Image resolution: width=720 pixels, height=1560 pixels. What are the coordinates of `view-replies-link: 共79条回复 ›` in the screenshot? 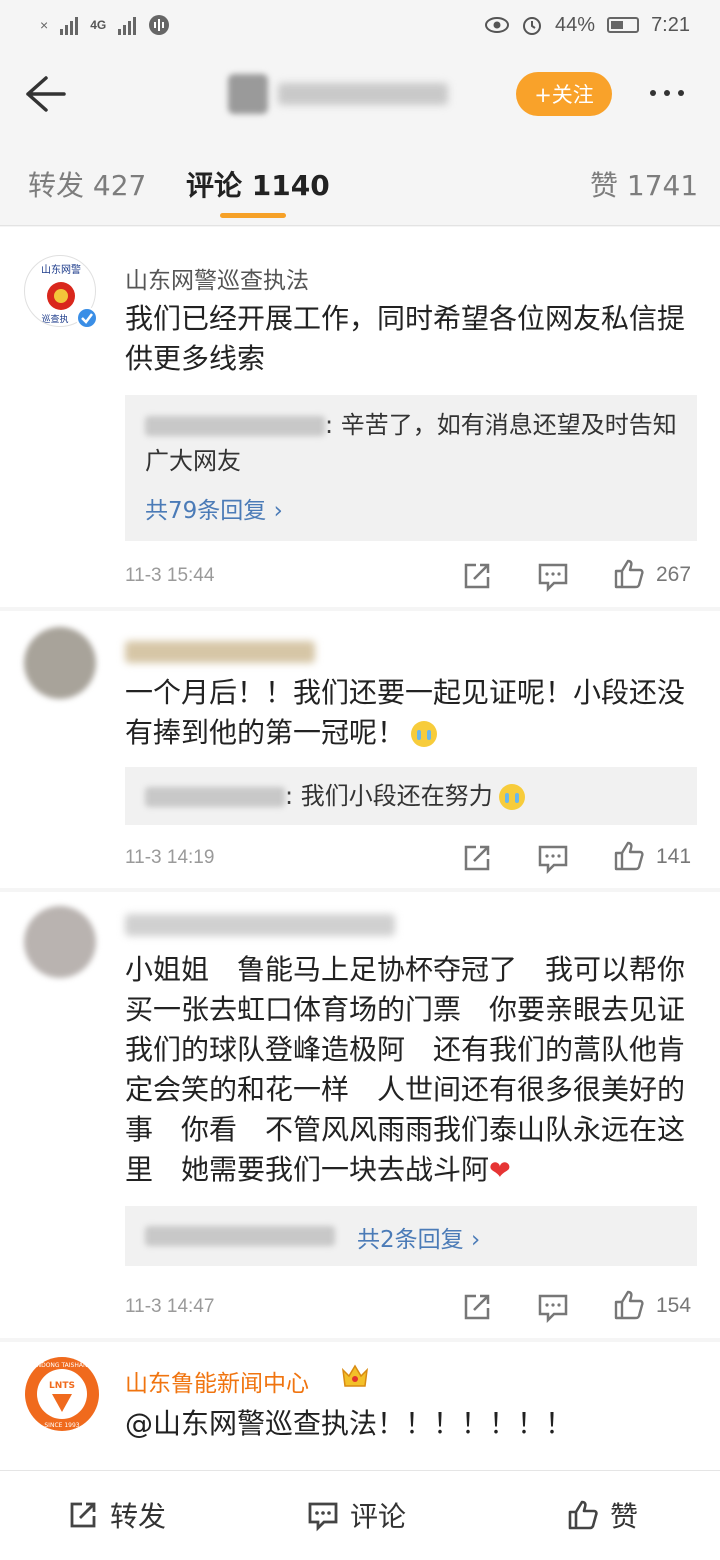 It's located at (214, 508).